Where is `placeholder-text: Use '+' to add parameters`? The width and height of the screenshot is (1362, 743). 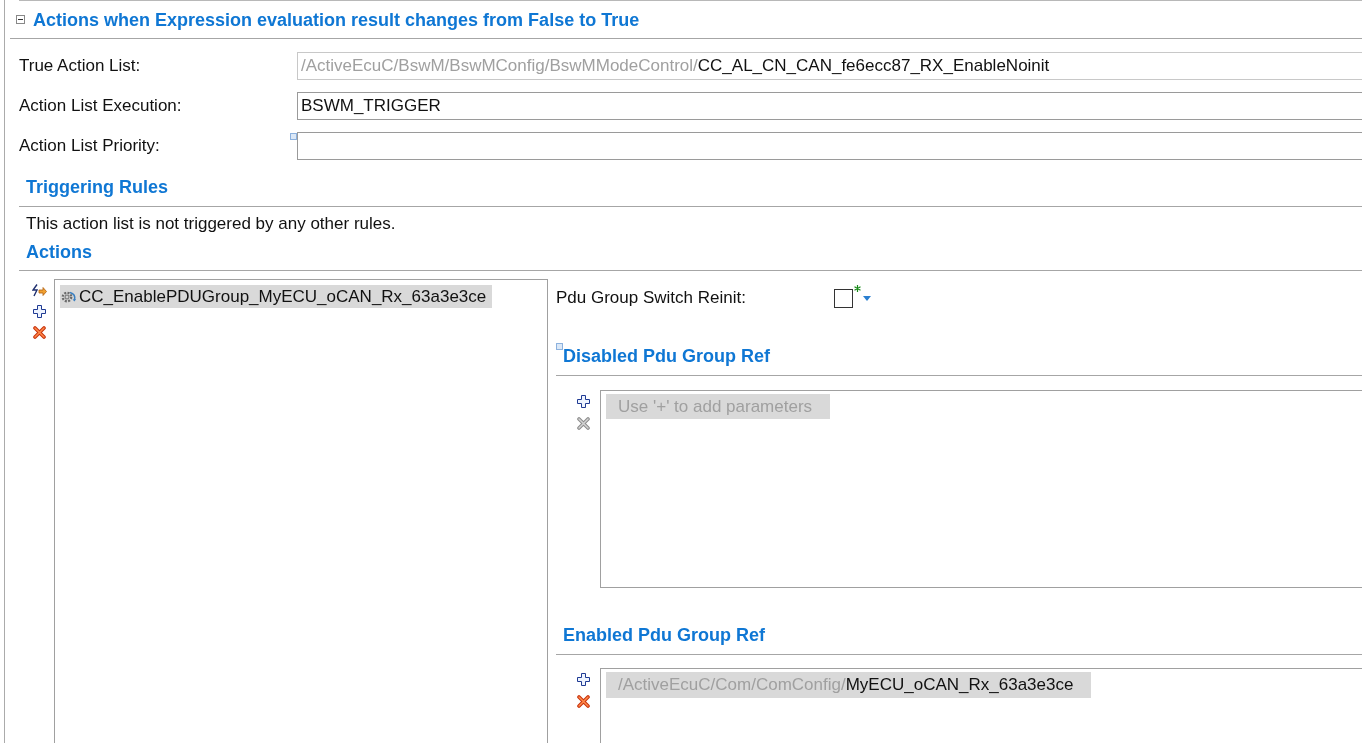
placeholder-text: Use '+' to add parameters is located at coordinates (718, 406).